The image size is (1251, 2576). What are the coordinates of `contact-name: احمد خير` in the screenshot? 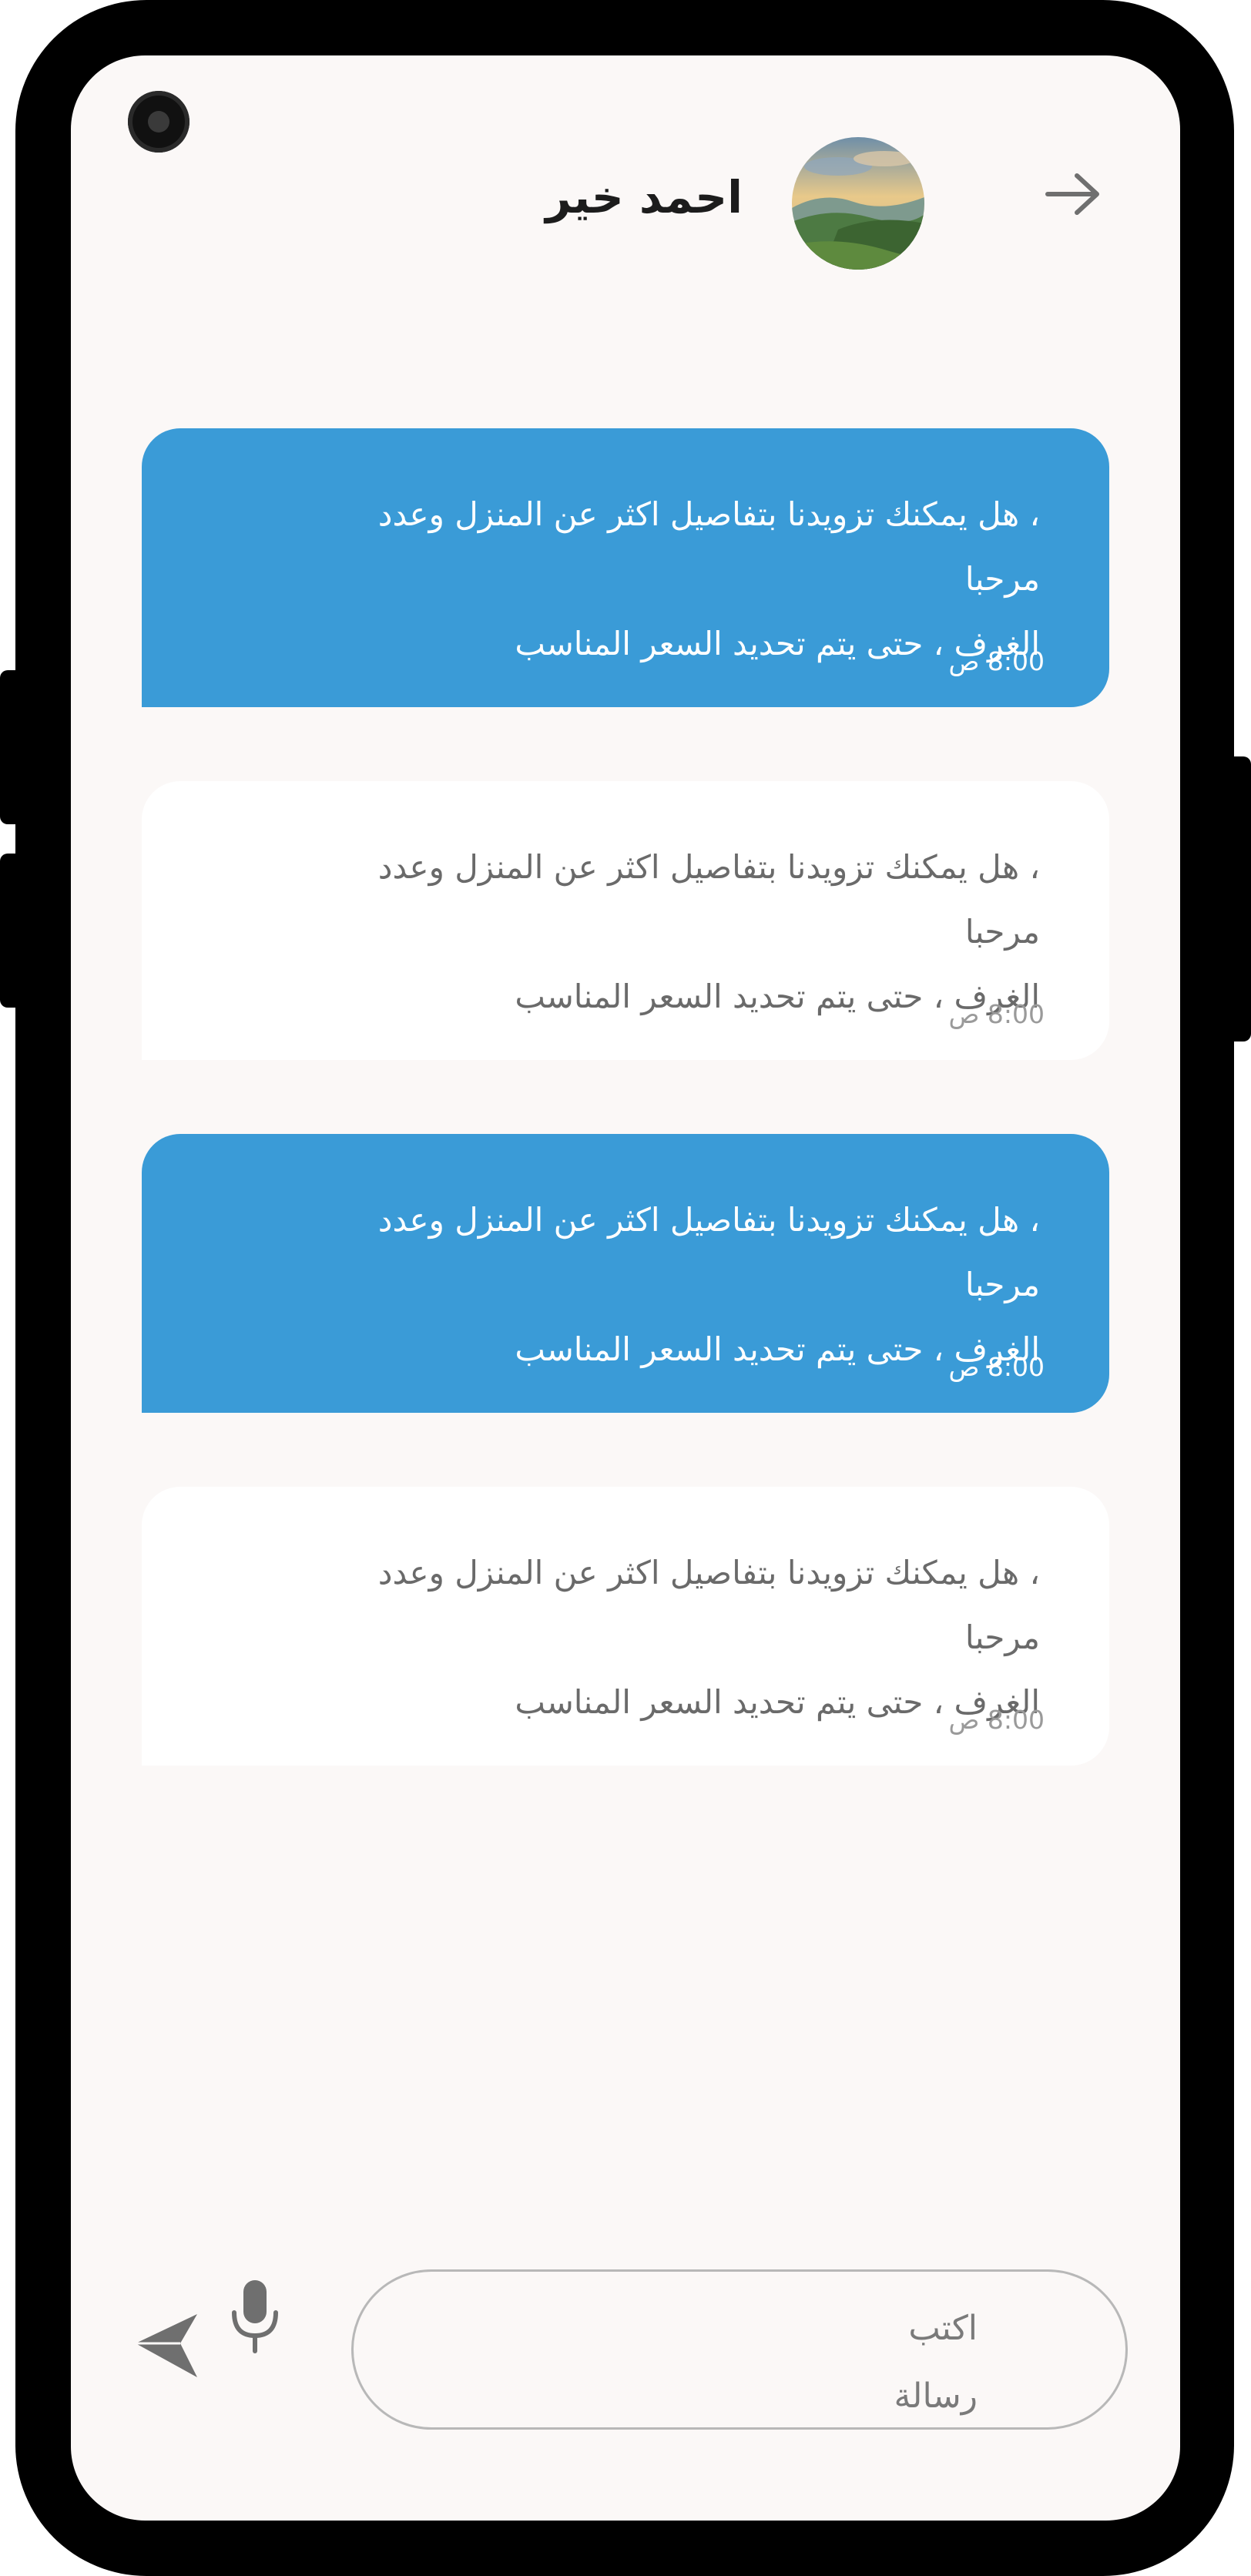 It's located at (644, 197).